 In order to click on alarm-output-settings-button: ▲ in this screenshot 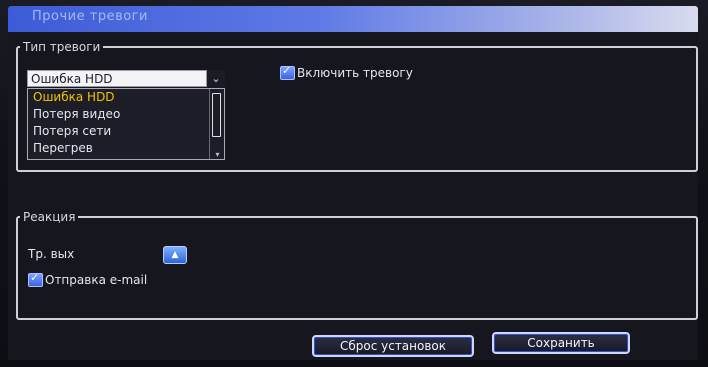, I will do `click(175, 255)`.